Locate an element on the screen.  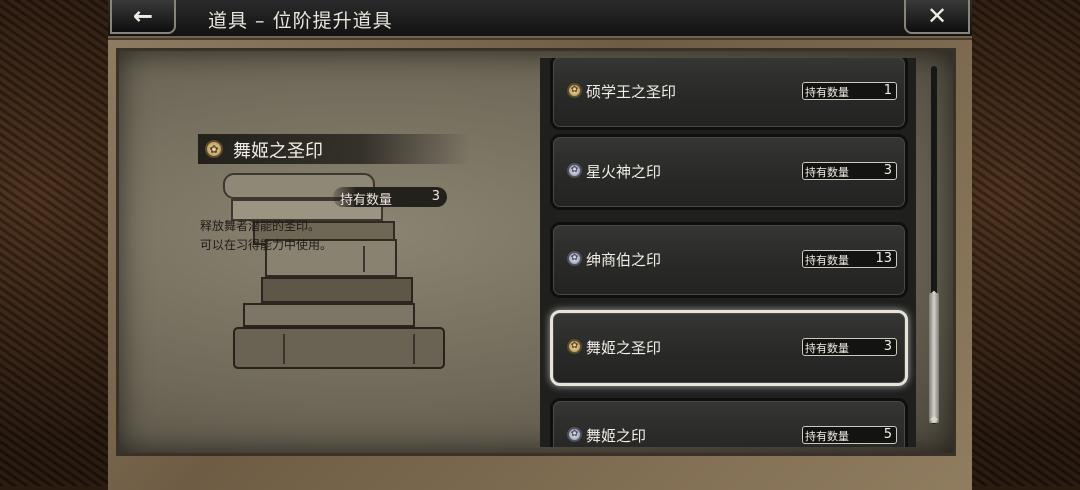
close-icon: ✕ is located at coordinates (937, 16).